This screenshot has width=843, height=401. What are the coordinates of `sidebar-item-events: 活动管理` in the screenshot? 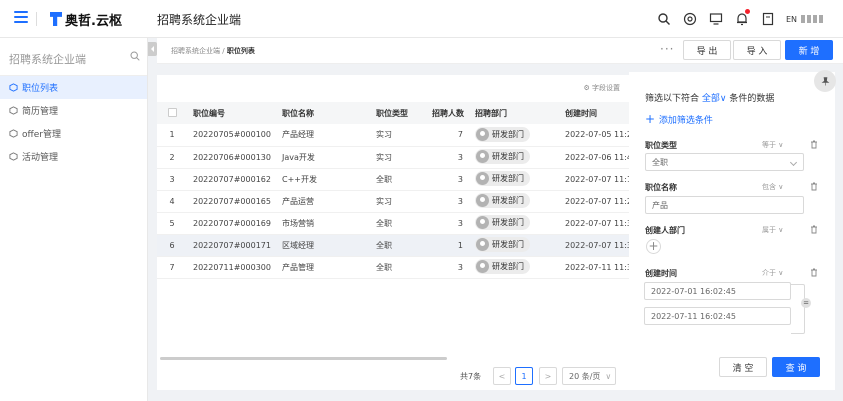 It's located at (73, 156).